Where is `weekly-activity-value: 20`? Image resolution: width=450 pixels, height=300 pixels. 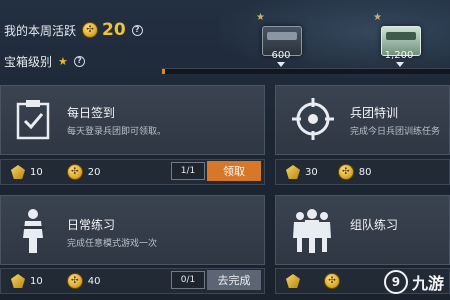 weekly-activity-value: 20 is located at coordinates (114, 30).